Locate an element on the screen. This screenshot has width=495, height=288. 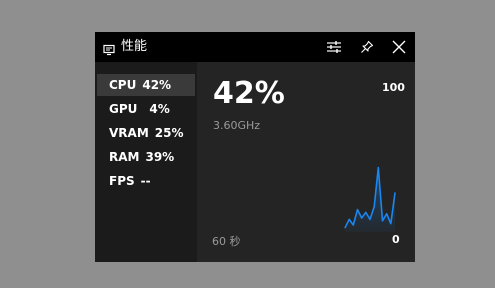
pin-button is located at coordinates (367, 47).